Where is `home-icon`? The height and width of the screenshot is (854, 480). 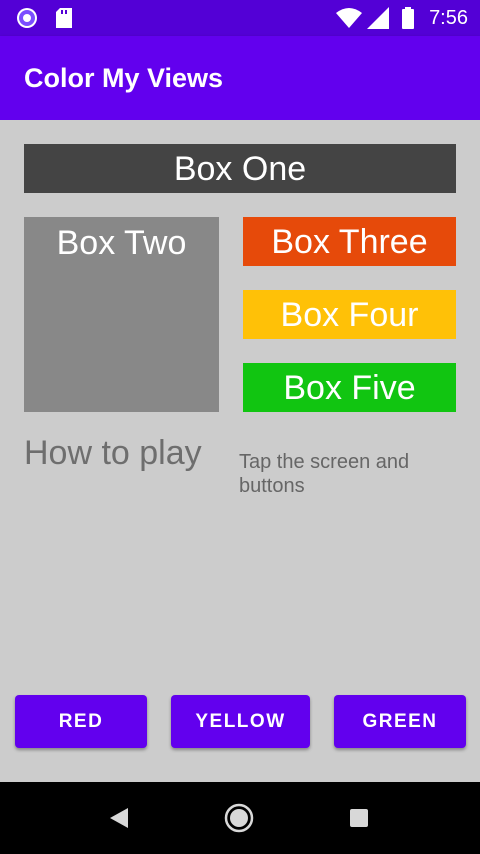 home-icon is located at coordinates (239, 818).